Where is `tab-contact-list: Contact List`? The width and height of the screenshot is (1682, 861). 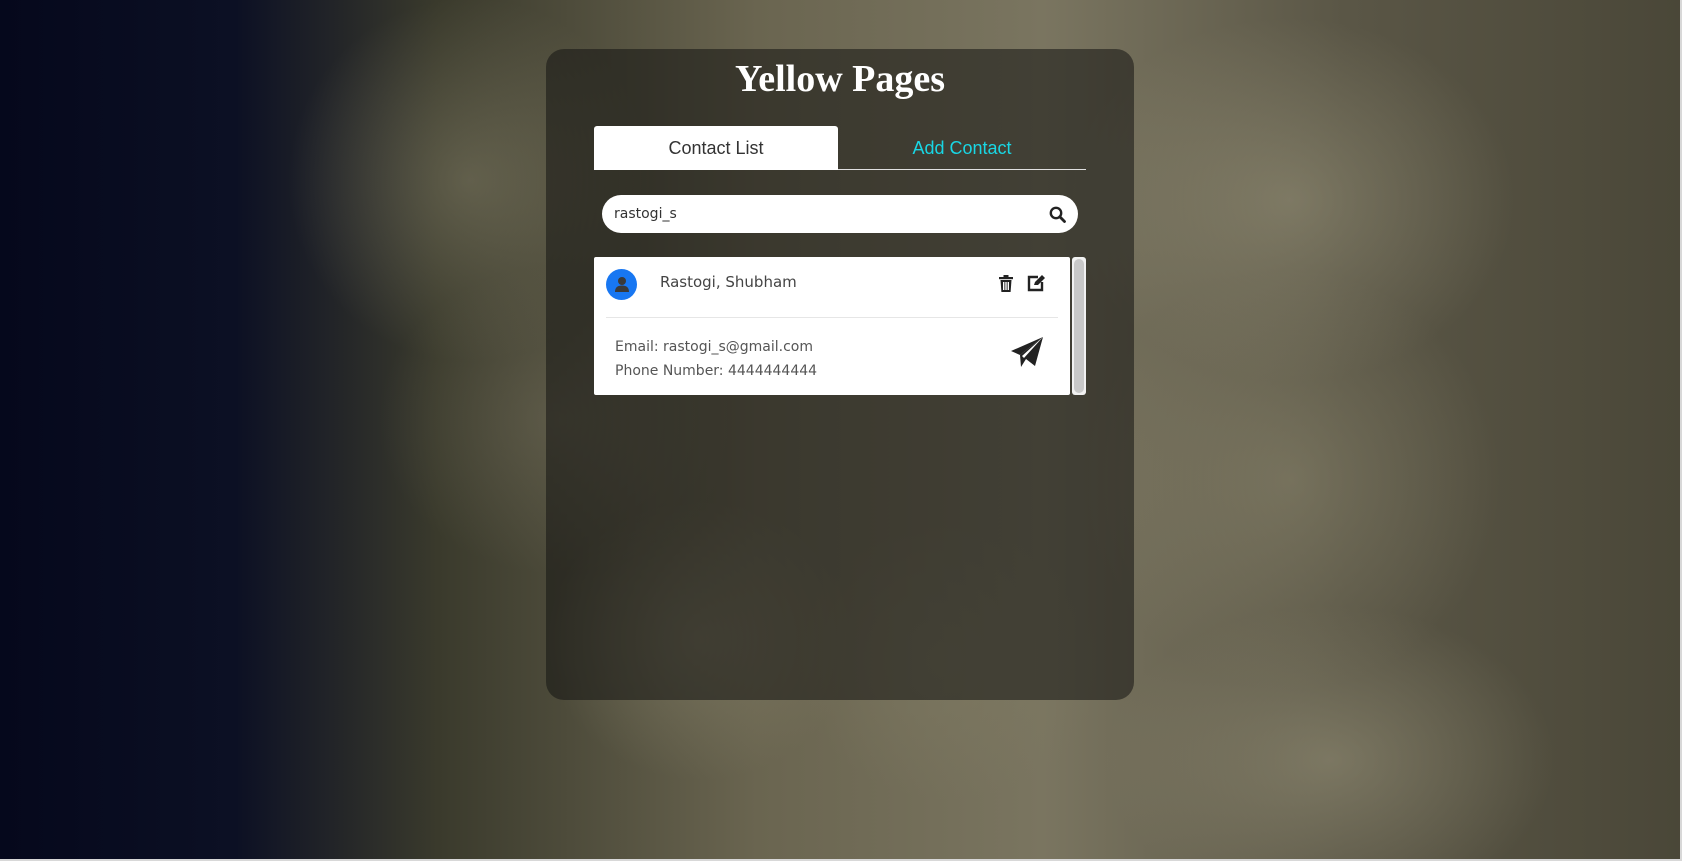 tab-contact-list: Contact List is located at coordinates (716, 148).